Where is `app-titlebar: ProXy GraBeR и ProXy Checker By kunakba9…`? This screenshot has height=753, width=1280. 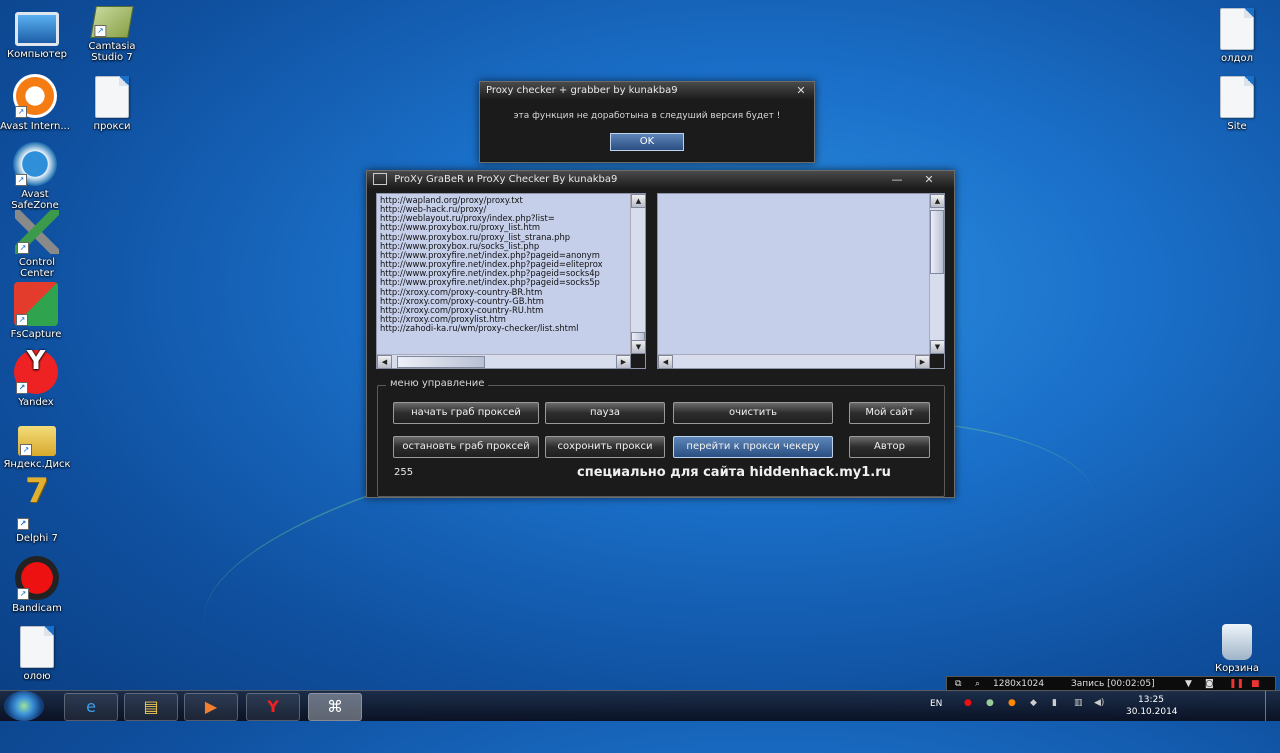
app-titlebar: ProXy GraBeR и ProXy Checker By kunakba9… is located at coordinates (660, 180).